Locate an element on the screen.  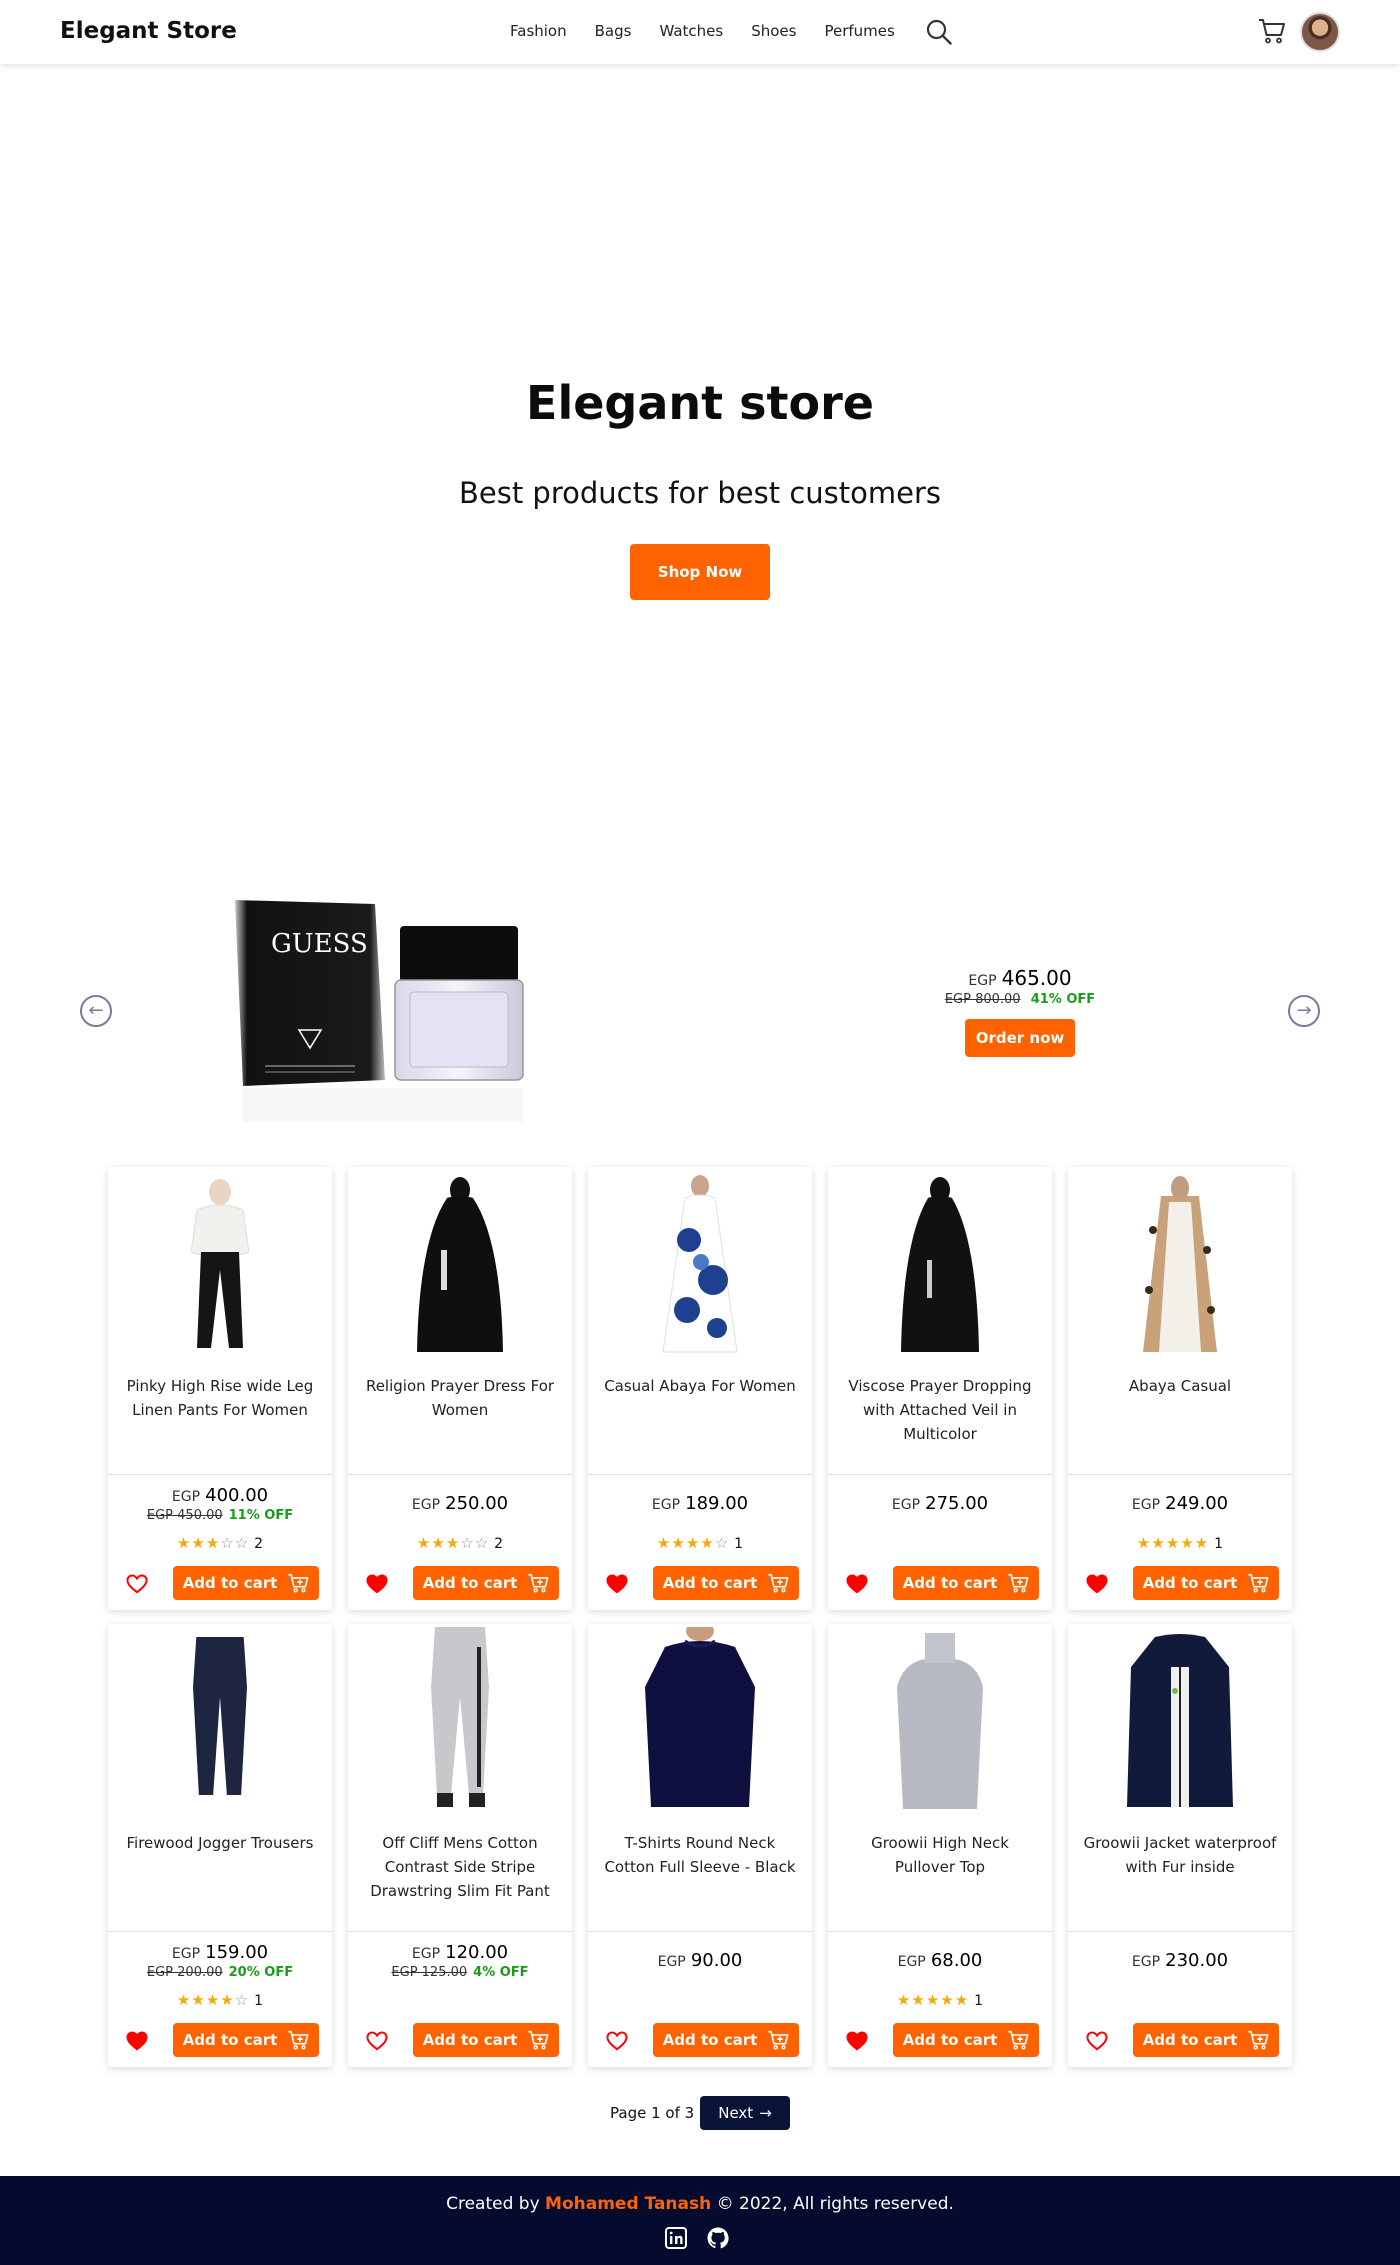
rating: ★★★★★ 1 is located at coordinates (1180, 1543).